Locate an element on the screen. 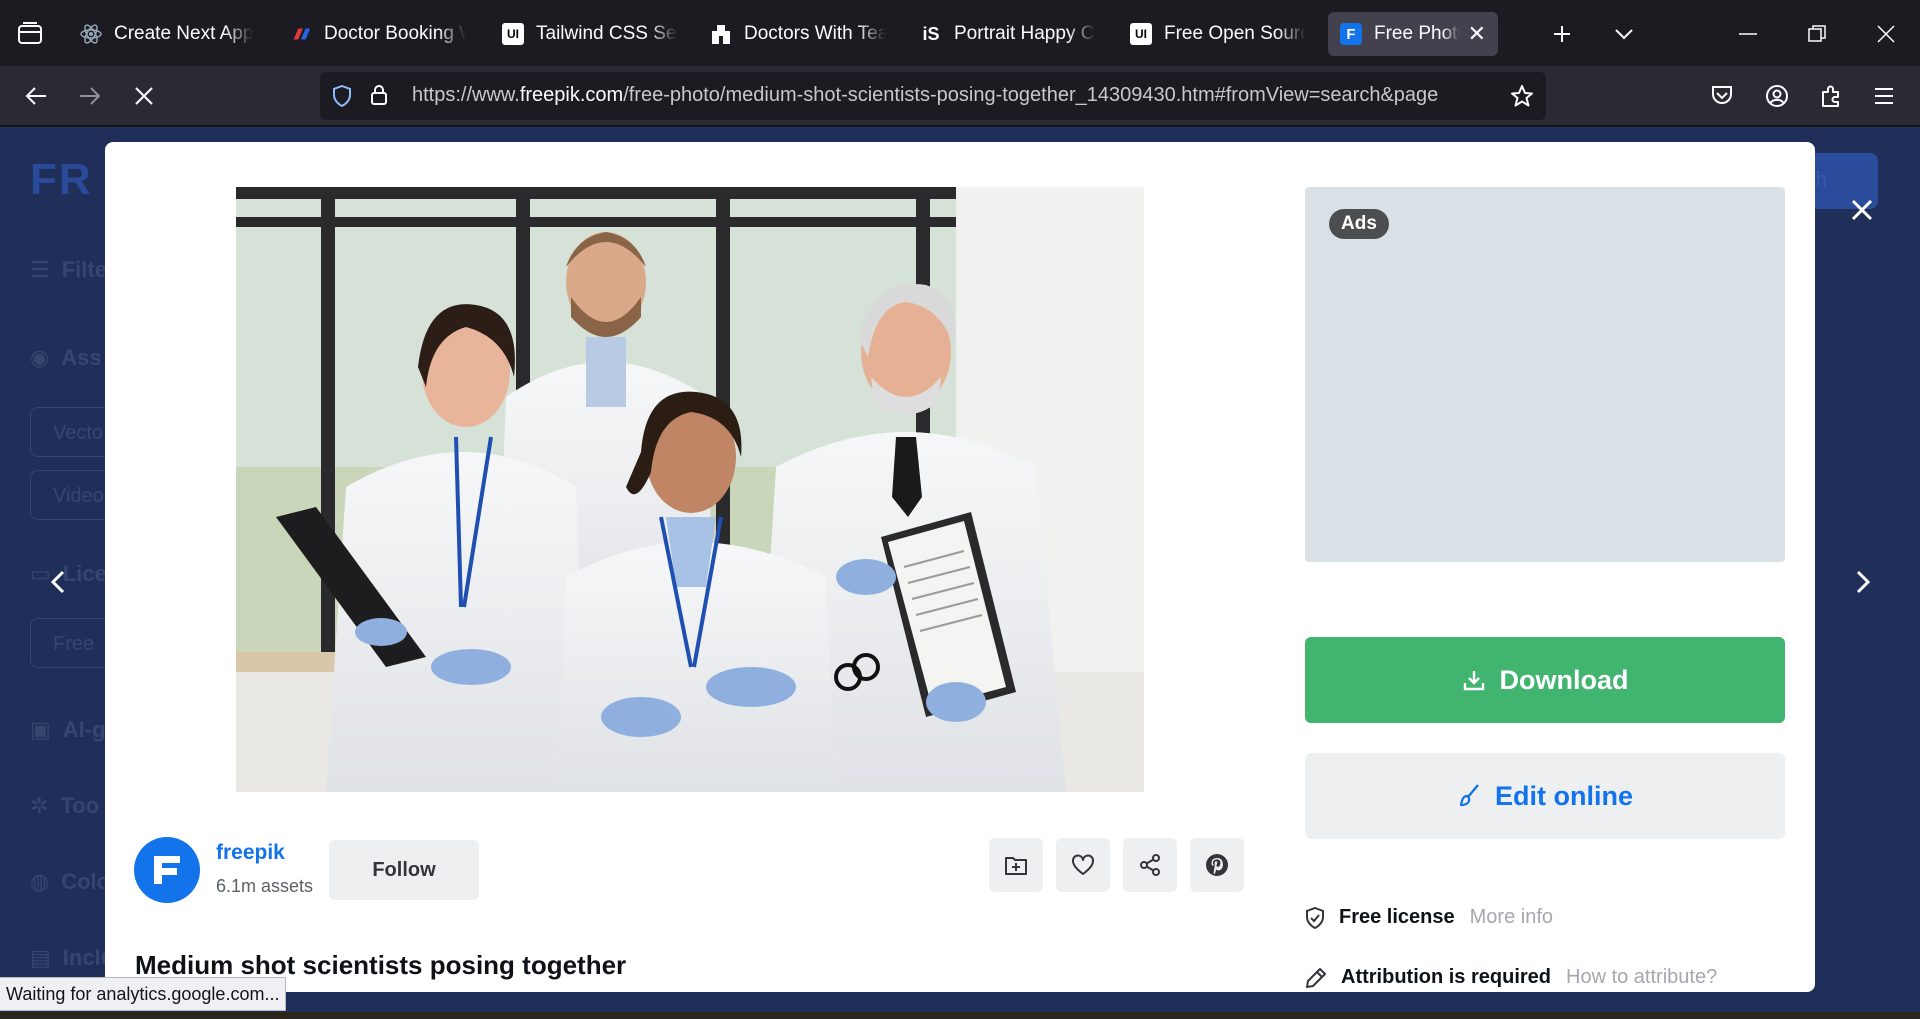 This screenshot has height=1019, width=1920. license-row: Free license More info is located at coordinates (1429, 917).